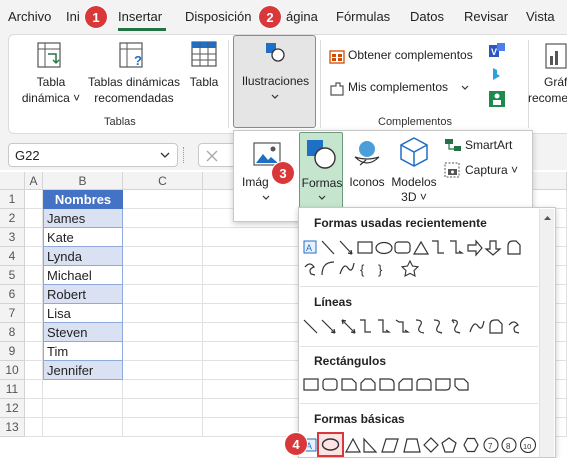 Image resolution: width=567 pixels, height=458 pixels. What do you see at coordinates (421, 269) in the screenshot?
I see `recent-shapes-row: { }` at bounding box center [421, 269].